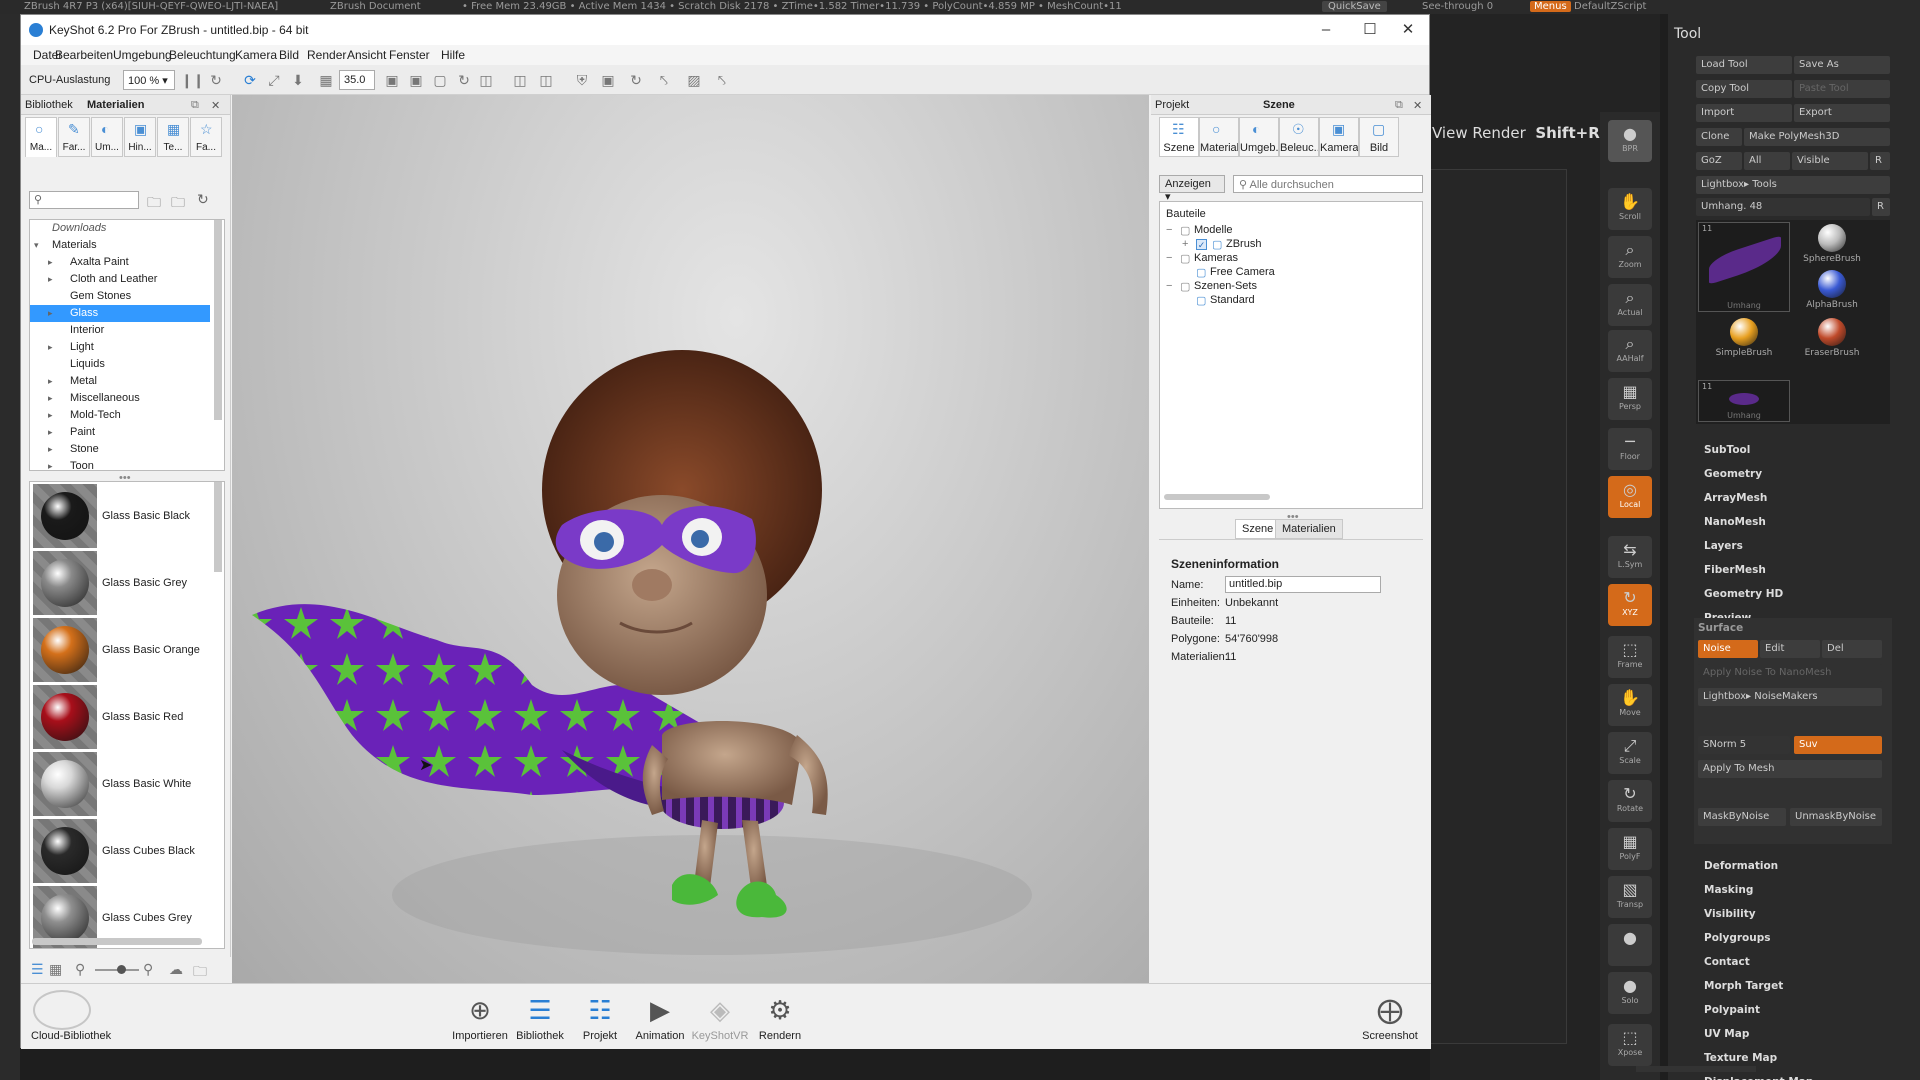  I want to click on tool-section-2: ArrayMesh, so click(1735, 498).